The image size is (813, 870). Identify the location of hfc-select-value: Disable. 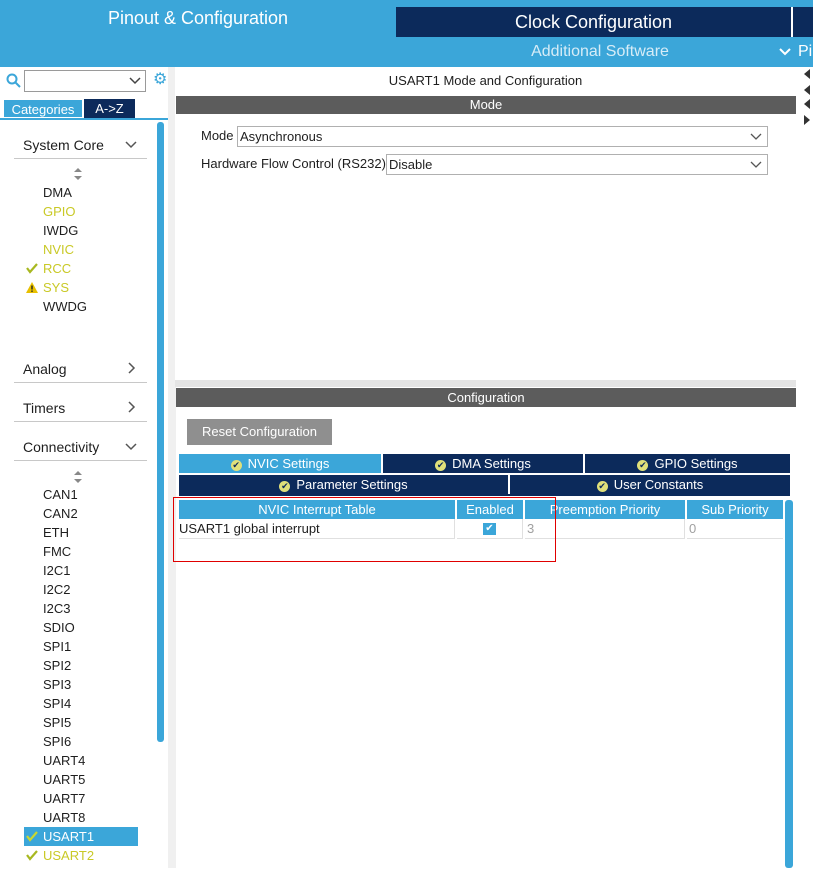
(411, 164).